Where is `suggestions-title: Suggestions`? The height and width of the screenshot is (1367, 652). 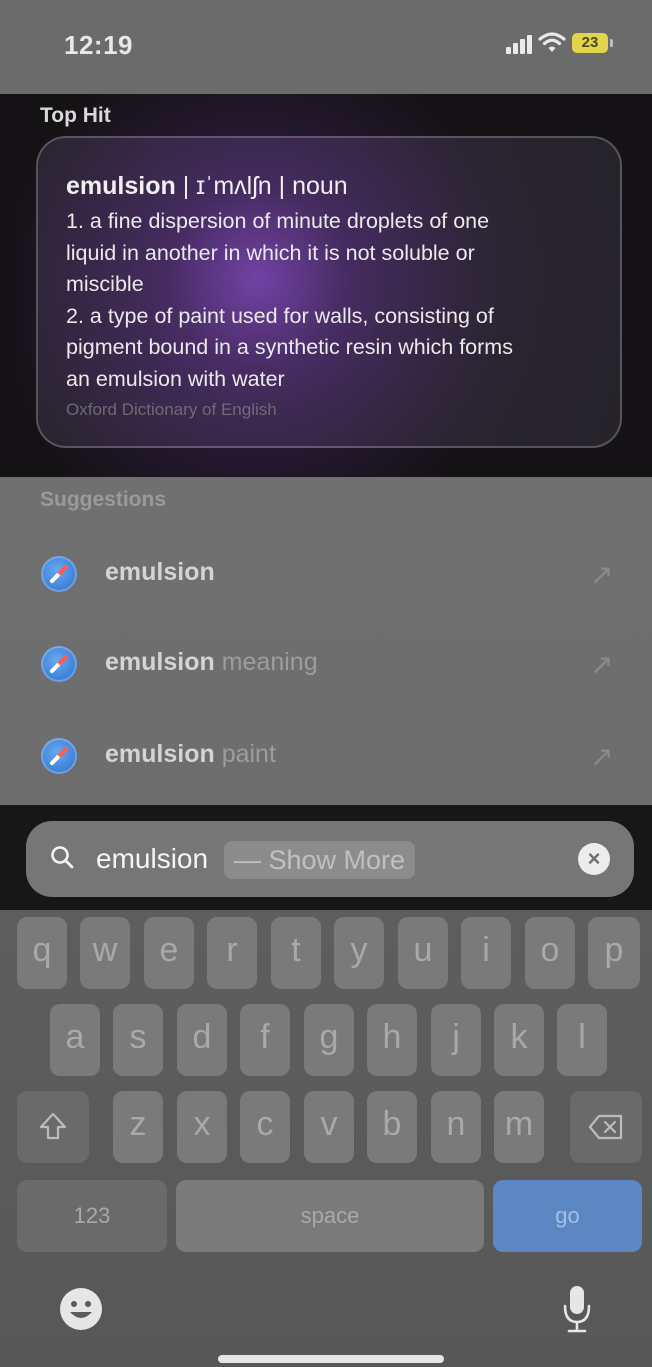
suggestions-title: Suggestions is located at coordinates (103, 499).